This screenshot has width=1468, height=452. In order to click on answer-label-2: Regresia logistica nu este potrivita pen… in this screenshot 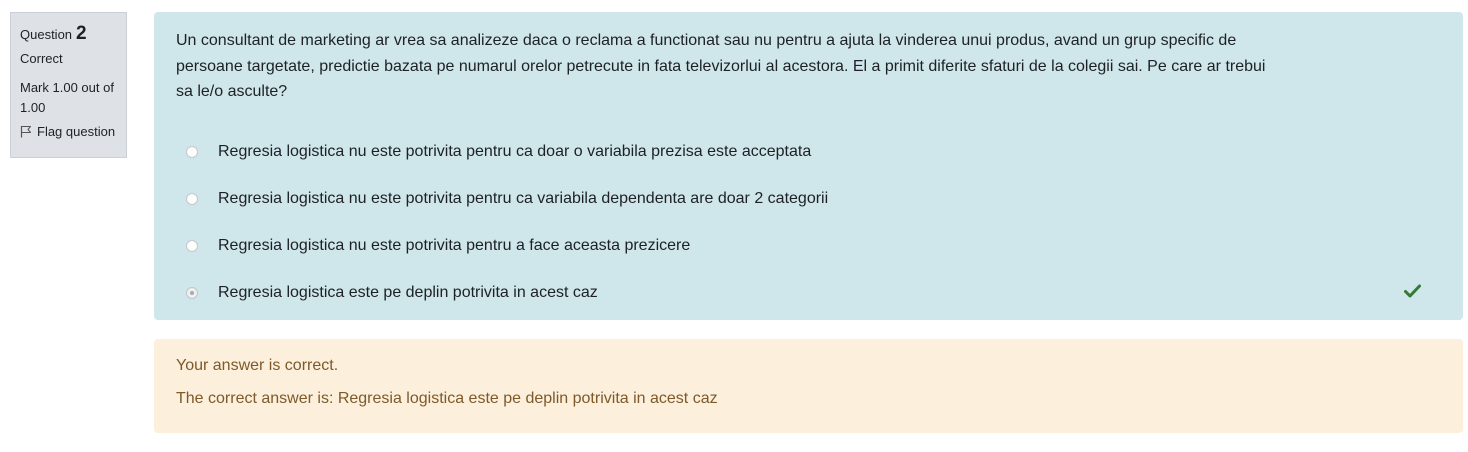, I will do `click(523, 198)`.